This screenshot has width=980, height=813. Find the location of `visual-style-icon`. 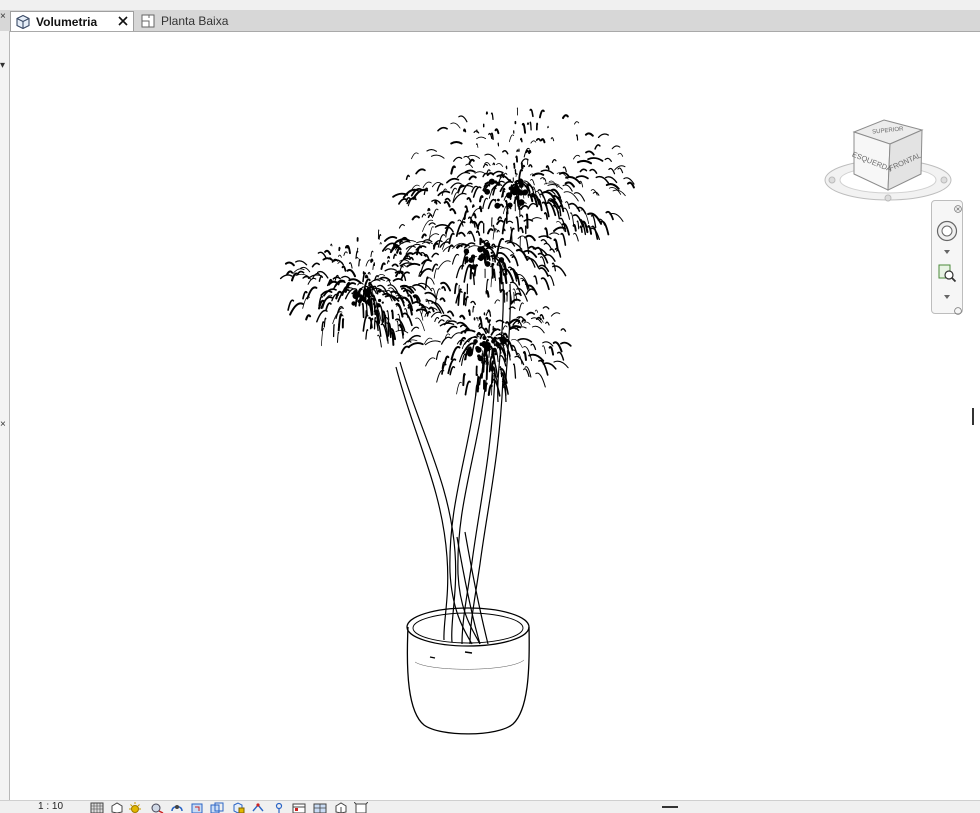

visual-style-icon is located at coordinates (117, 807).